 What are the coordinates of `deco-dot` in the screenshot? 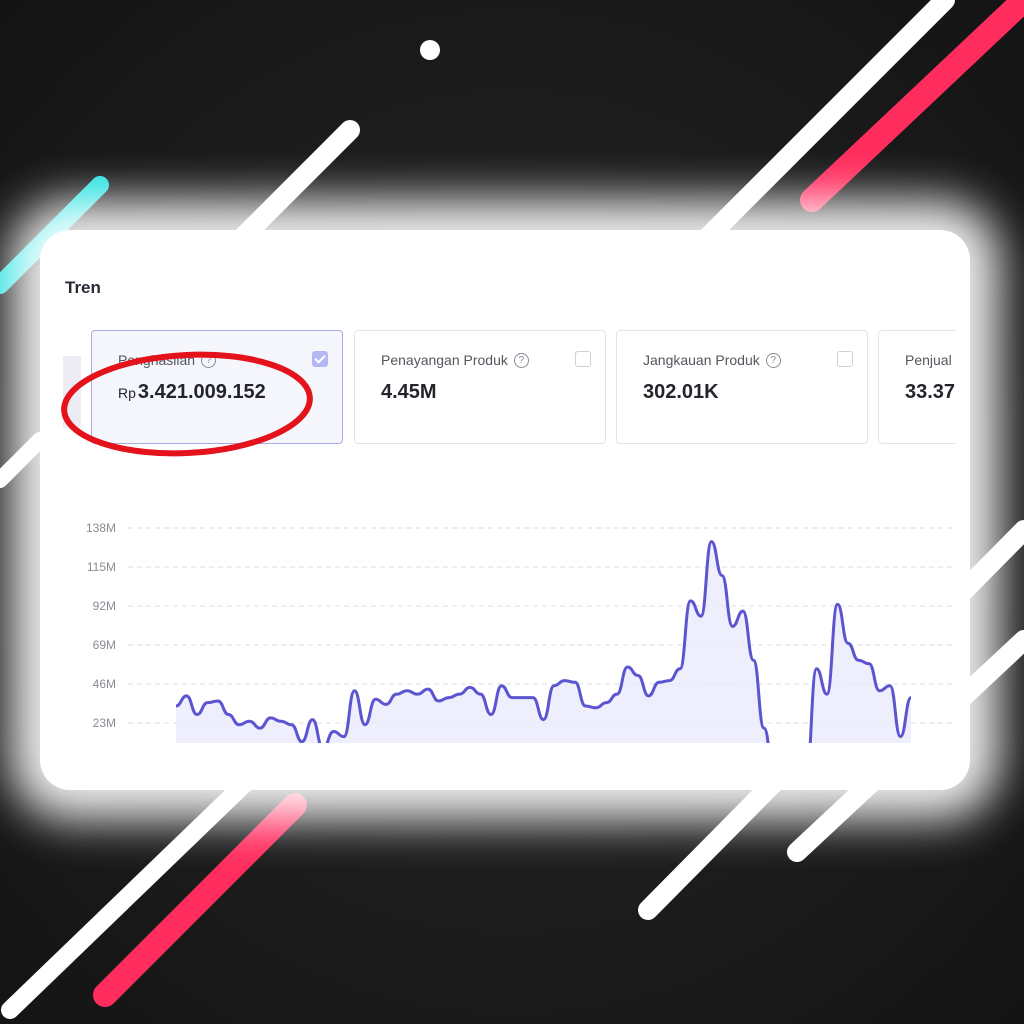 It's located at (430, 50).